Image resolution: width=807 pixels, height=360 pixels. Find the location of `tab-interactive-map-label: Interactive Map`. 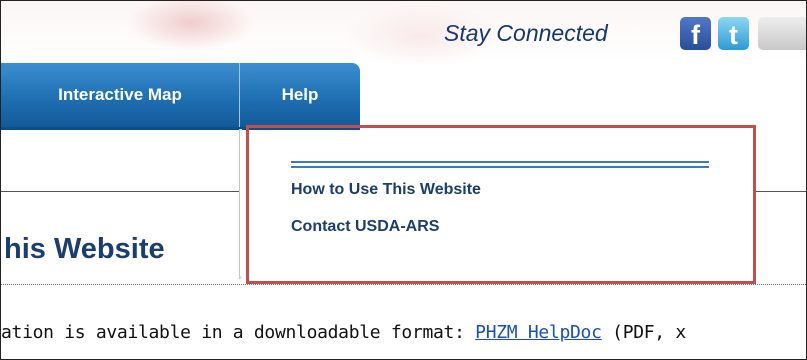

tab-interactive-map-label: Interactive Map is located at coordinates (120, 94).